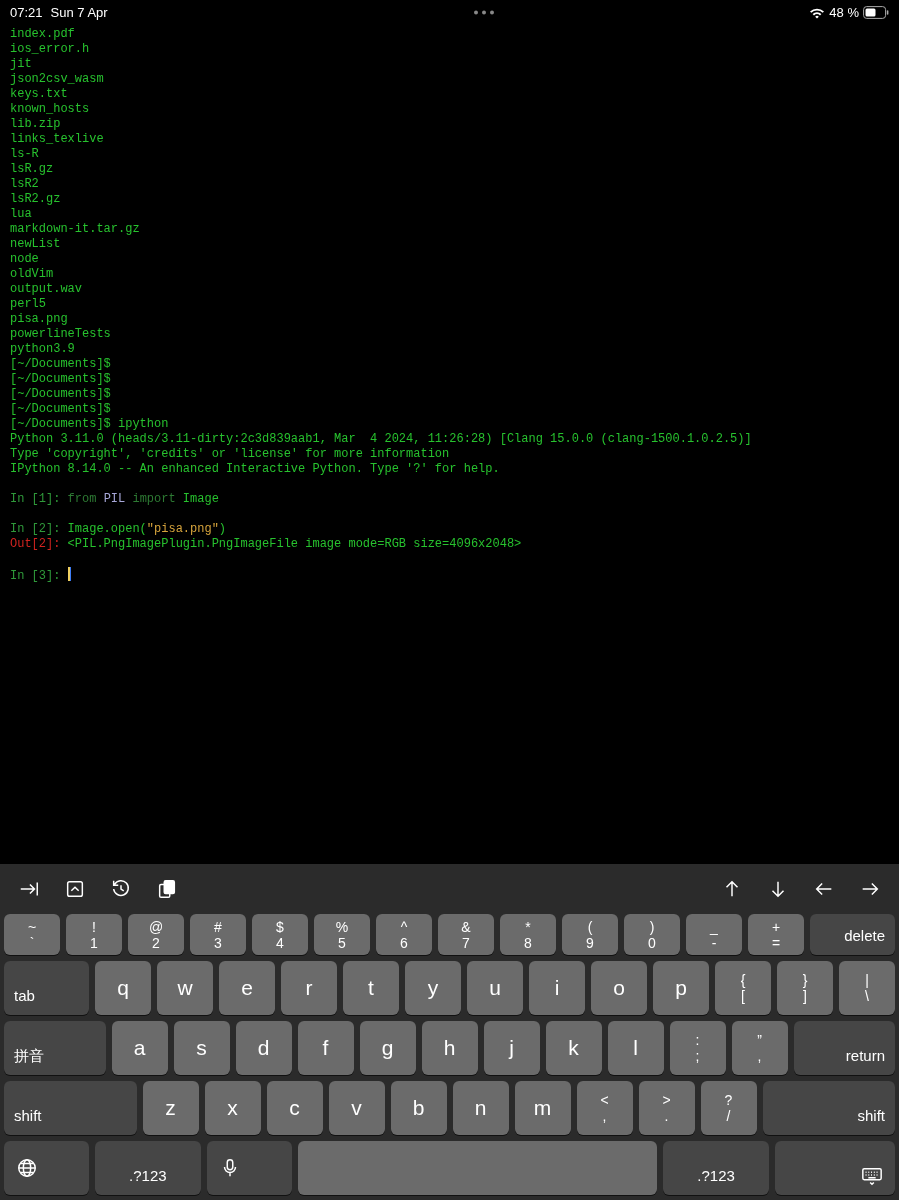 The width and height of the screenshot is (899, 1200). What do you see at coordinates (46, 289) in the screenshot?
I see `output-text: output.wav` at bounding box center [46, 289].